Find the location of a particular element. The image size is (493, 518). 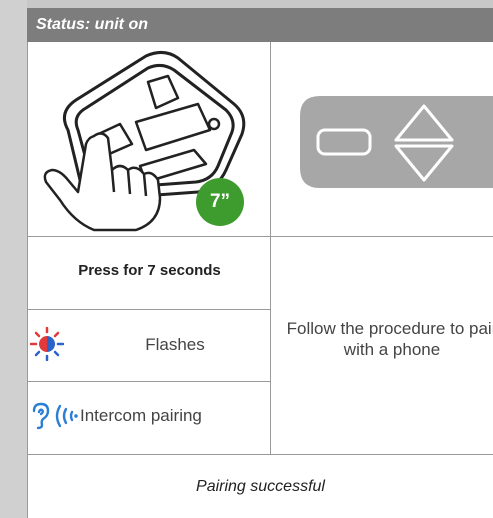

left-margin-bar is located at coordinates (13, 259).